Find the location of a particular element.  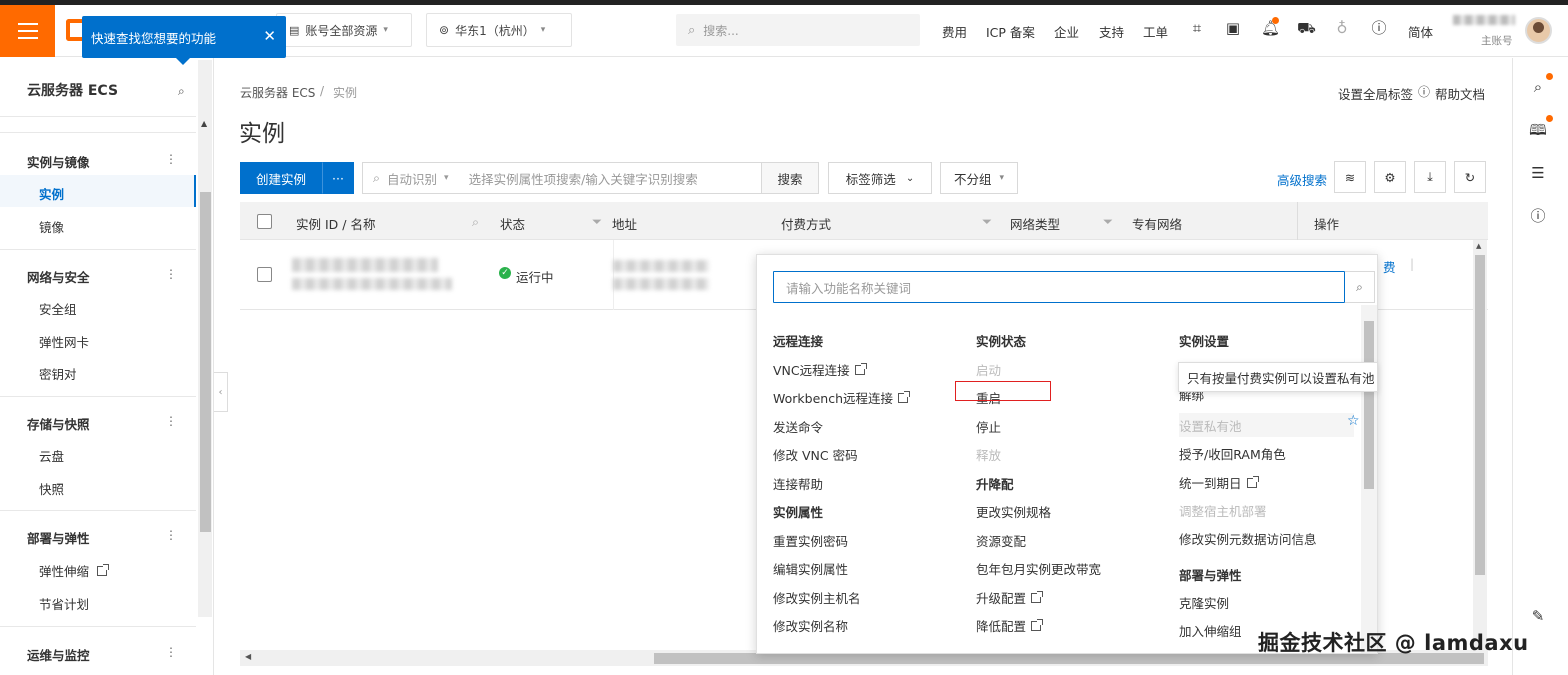

feature-search-input: 请输入功能名称关键词 is located at coordinates (1059, 287).